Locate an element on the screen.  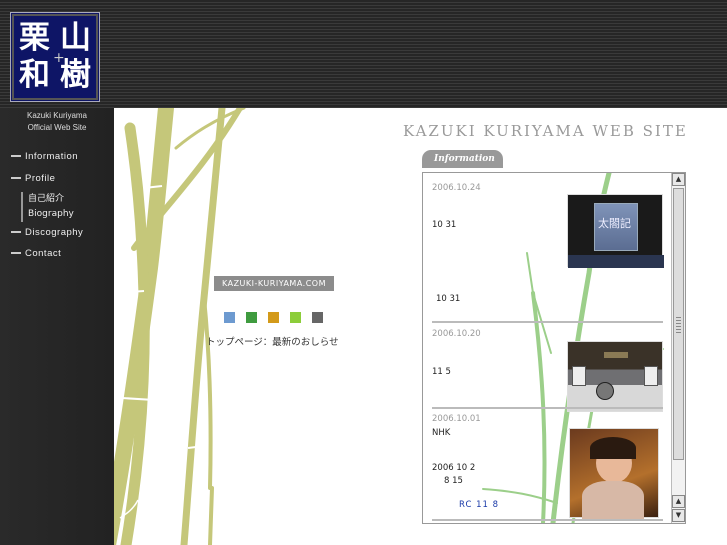
news-photo-studio is located at coordinates (615, 376).